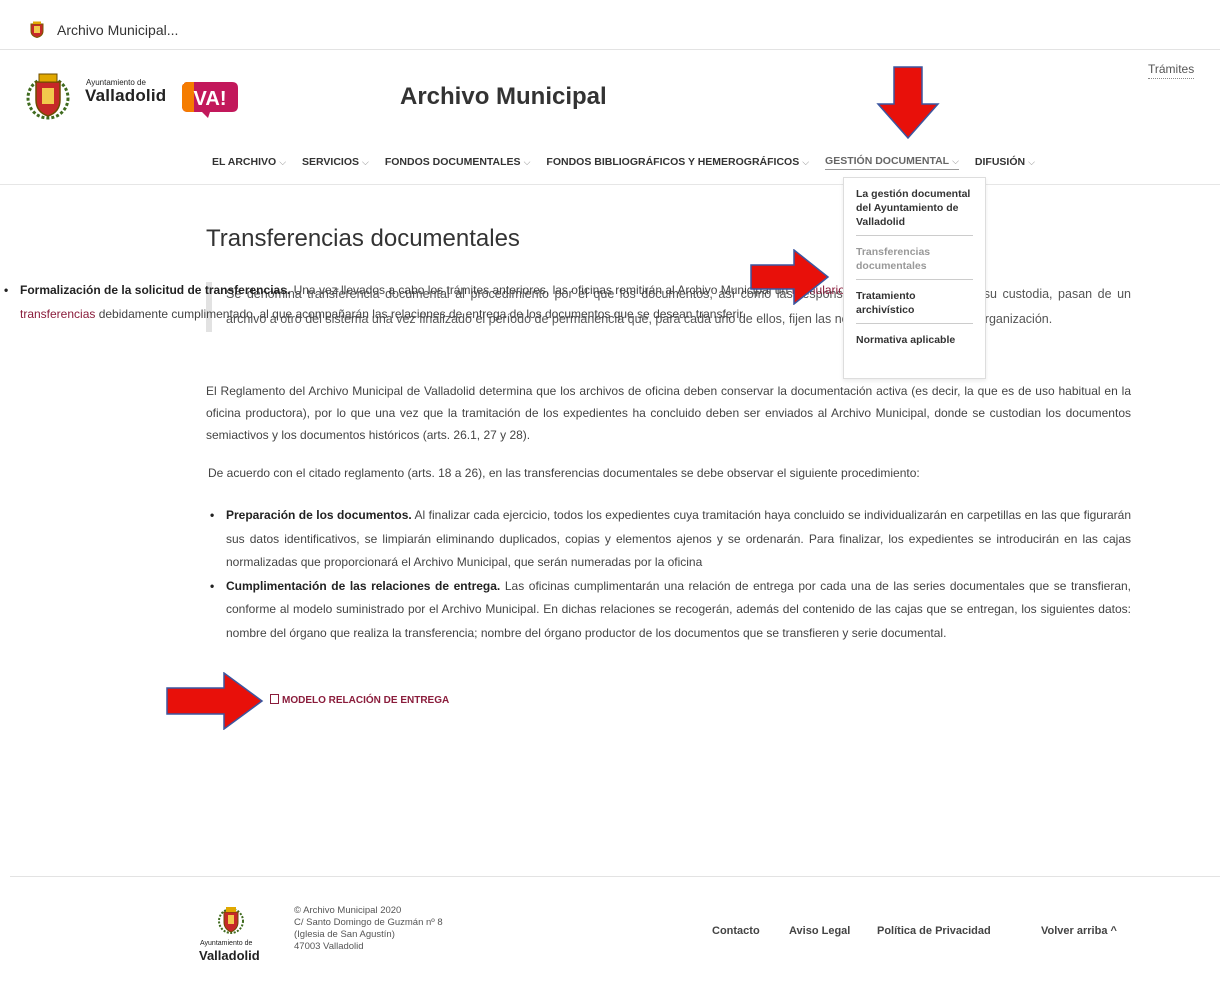  I want to click on footer-contacto-link: Contacto, so click(736, 931).